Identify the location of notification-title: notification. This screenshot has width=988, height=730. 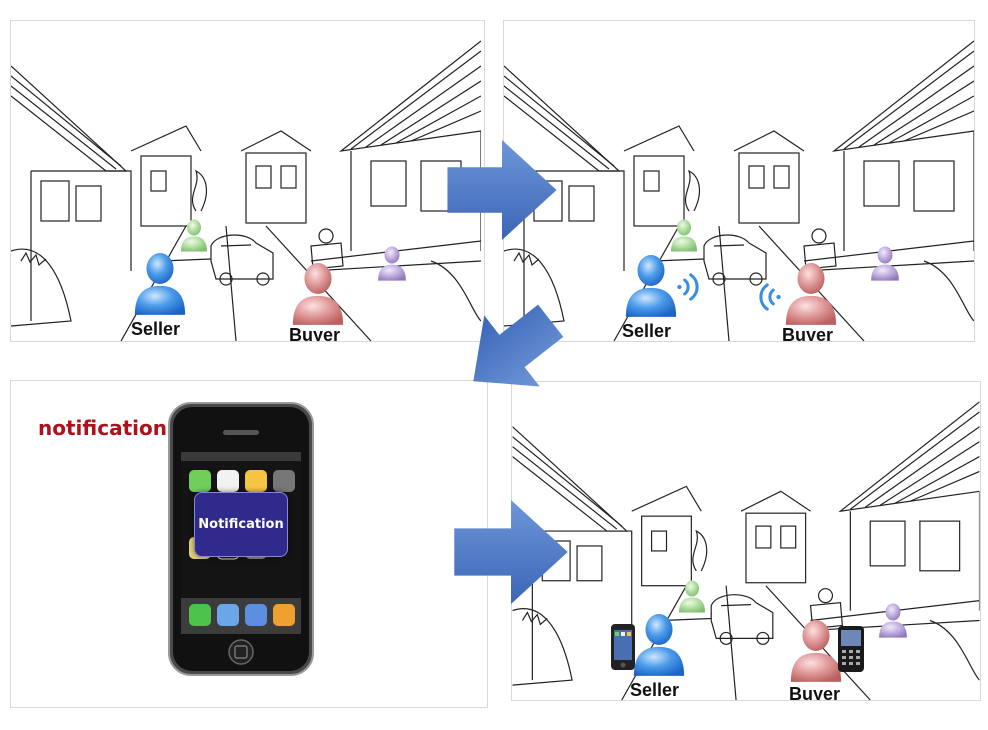
(102, 428).